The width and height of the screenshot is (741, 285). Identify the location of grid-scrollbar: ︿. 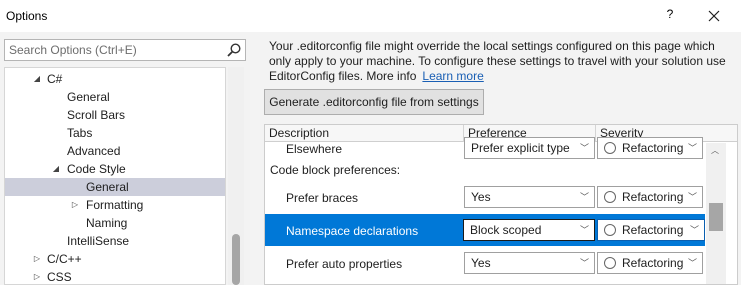
(716, 213).